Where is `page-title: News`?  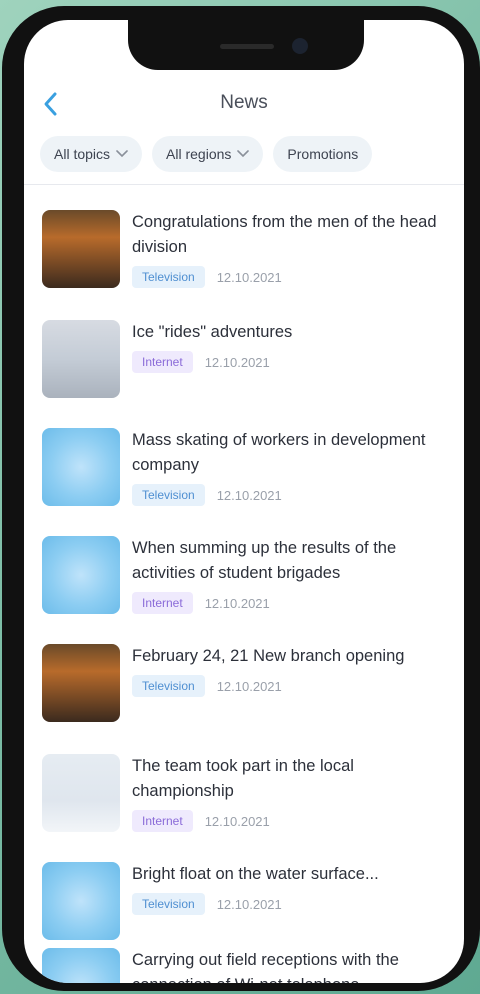 page-title: News is located at coordinates (244, 102).